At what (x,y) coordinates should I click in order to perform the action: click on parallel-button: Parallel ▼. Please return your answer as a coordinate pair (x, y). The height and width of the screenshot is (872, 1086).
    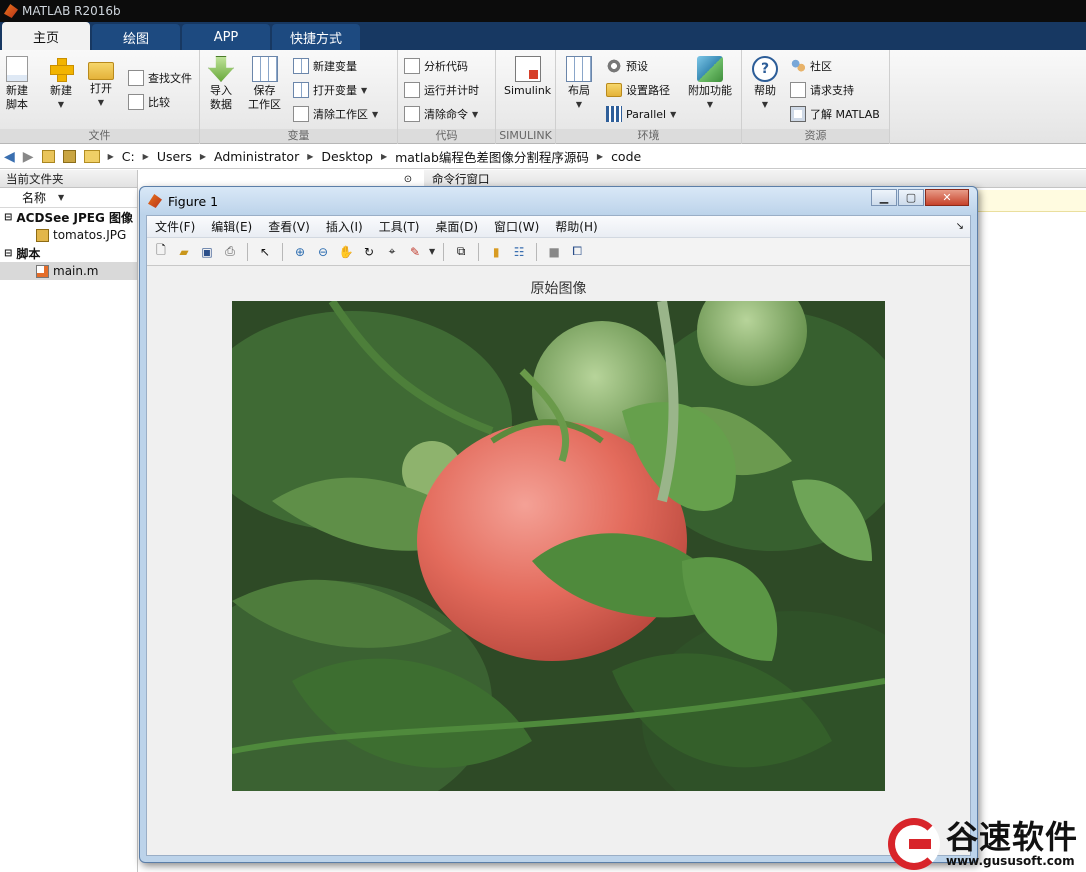
    Looking at the image, I should click on (641, 114).